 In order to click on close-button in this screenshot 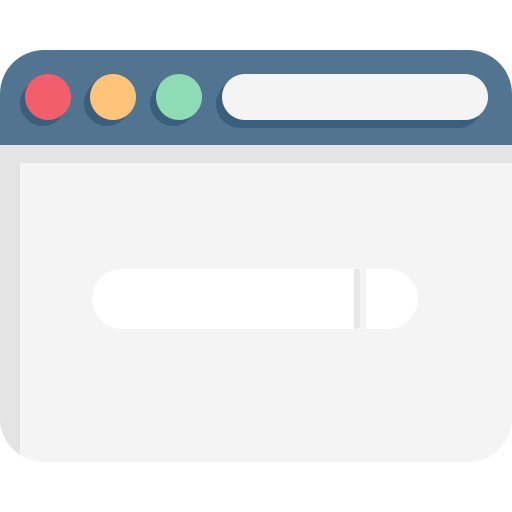, I will do `click(48, 97)`.